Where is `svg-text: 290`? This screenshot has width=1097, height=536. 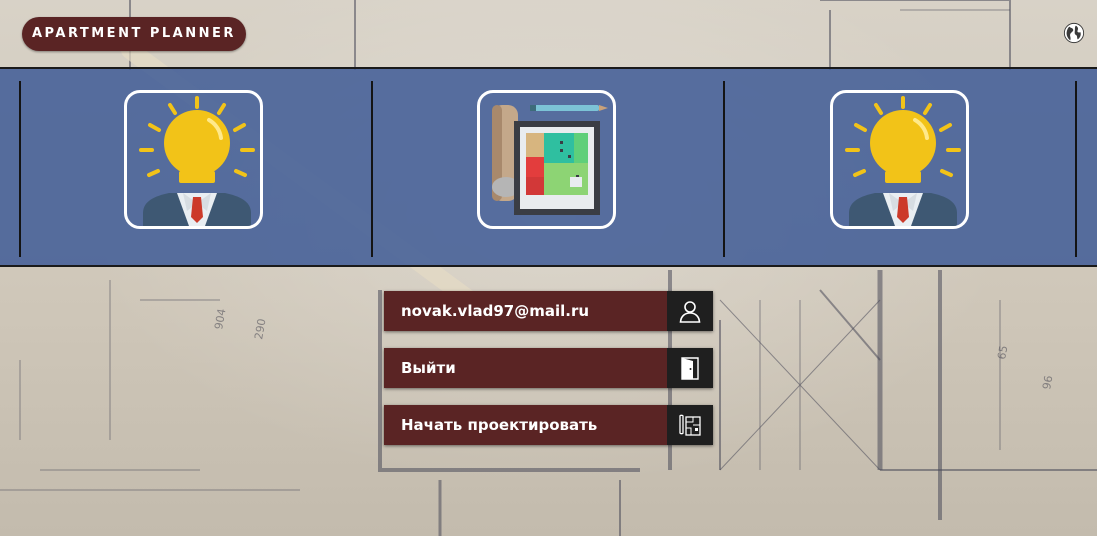 svg-text: 290 is located at coordinates (260, 329).